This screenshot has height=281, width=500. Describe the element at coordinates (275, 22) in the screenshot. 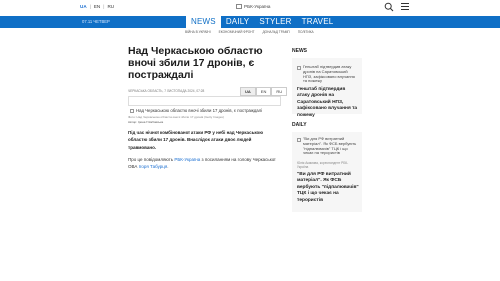

I see `tab-styler: STYLER` at that location.